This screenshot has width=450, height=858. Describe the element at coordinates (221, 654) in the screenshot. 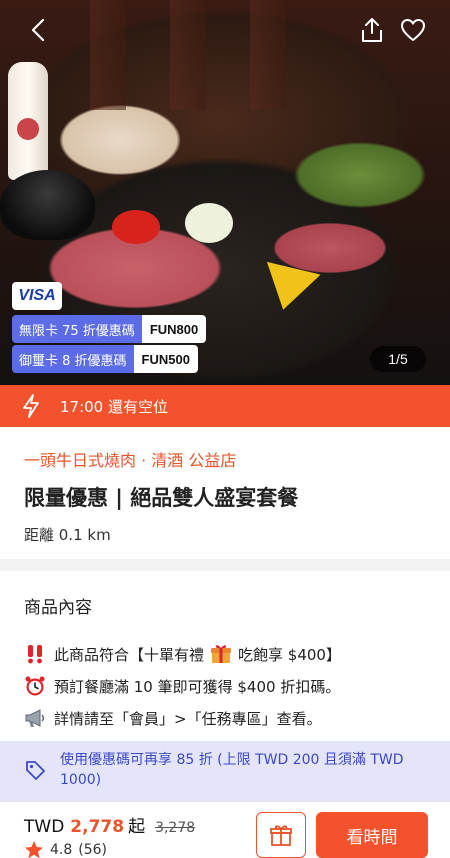

I see `gift-emoji-icon` at that location.